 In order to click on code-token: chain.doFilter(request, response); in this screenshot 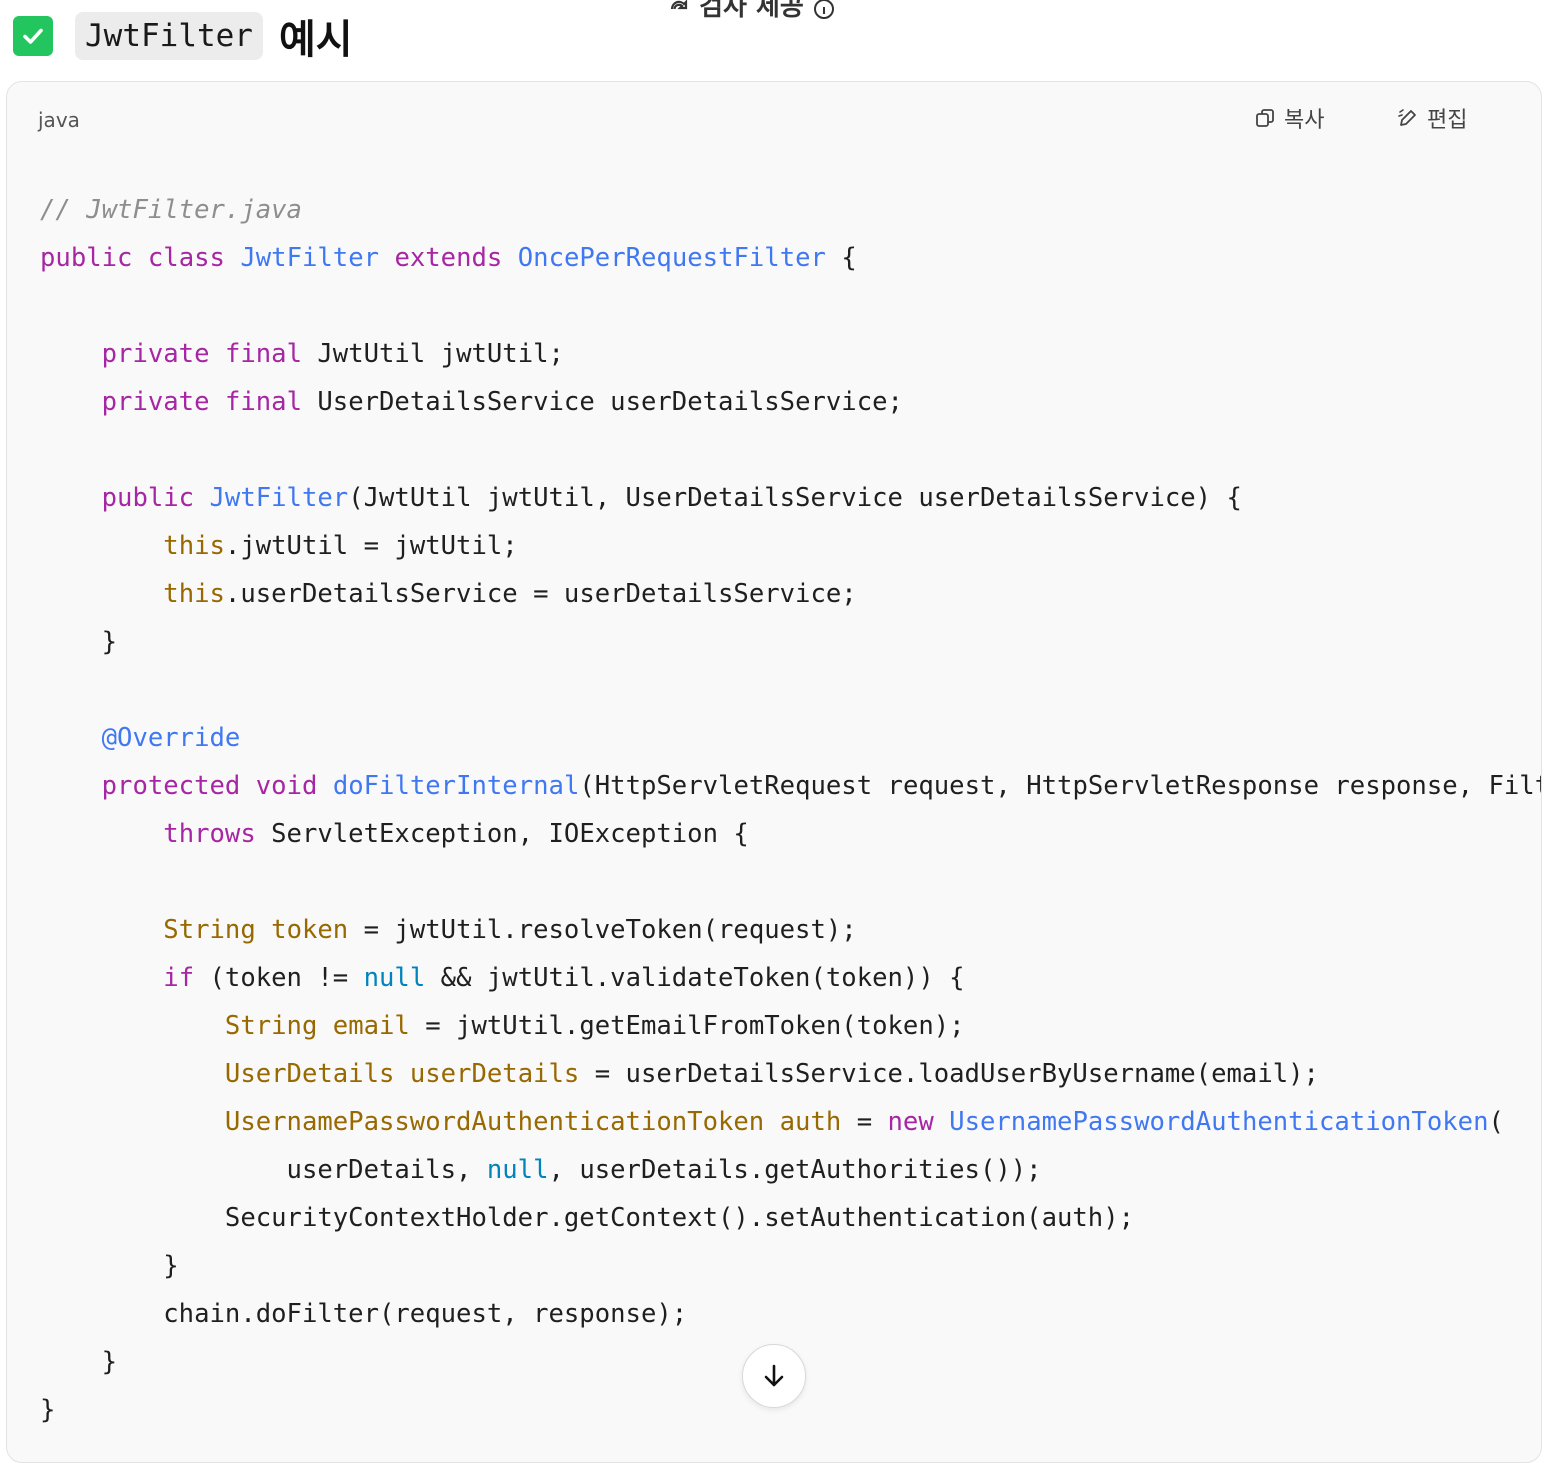, I will do `click(364, 1314)`.